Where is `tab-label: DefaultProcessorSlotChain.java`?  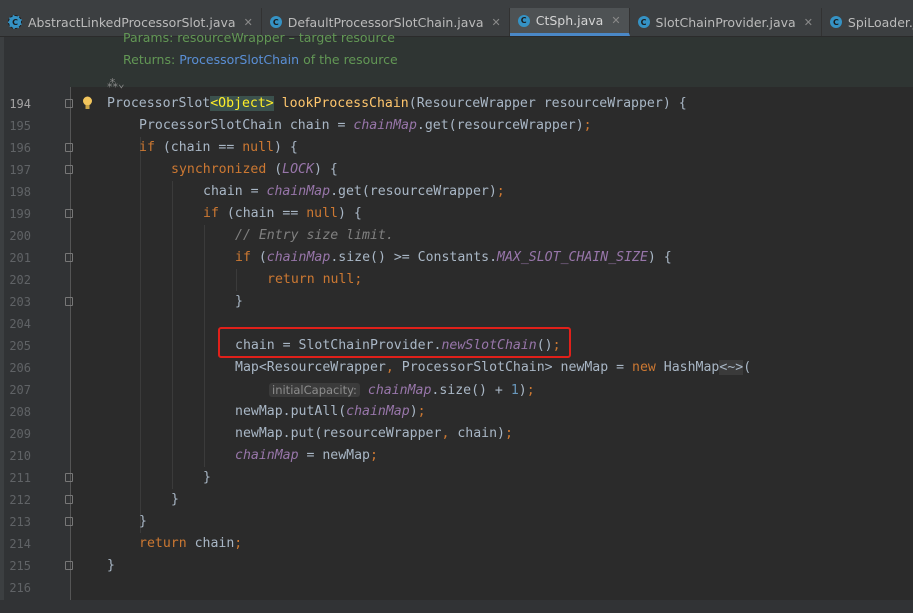
tab-label: DefaultProcessorSlotChain.java is located at coordinates (385, 22).